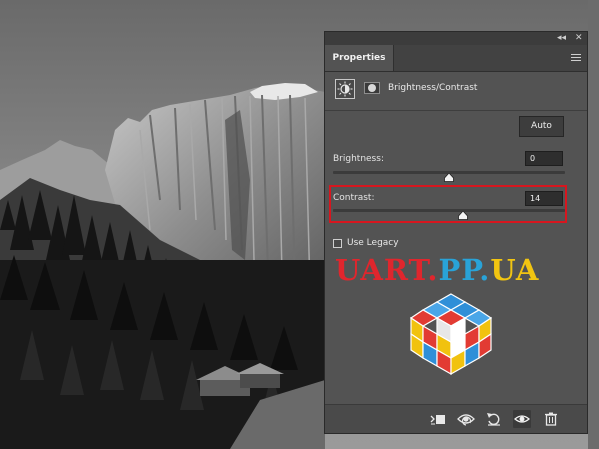  Describe the element at coordinates (522, 419) in the screenshot. I see `toggle-visibility-icon` at that location.